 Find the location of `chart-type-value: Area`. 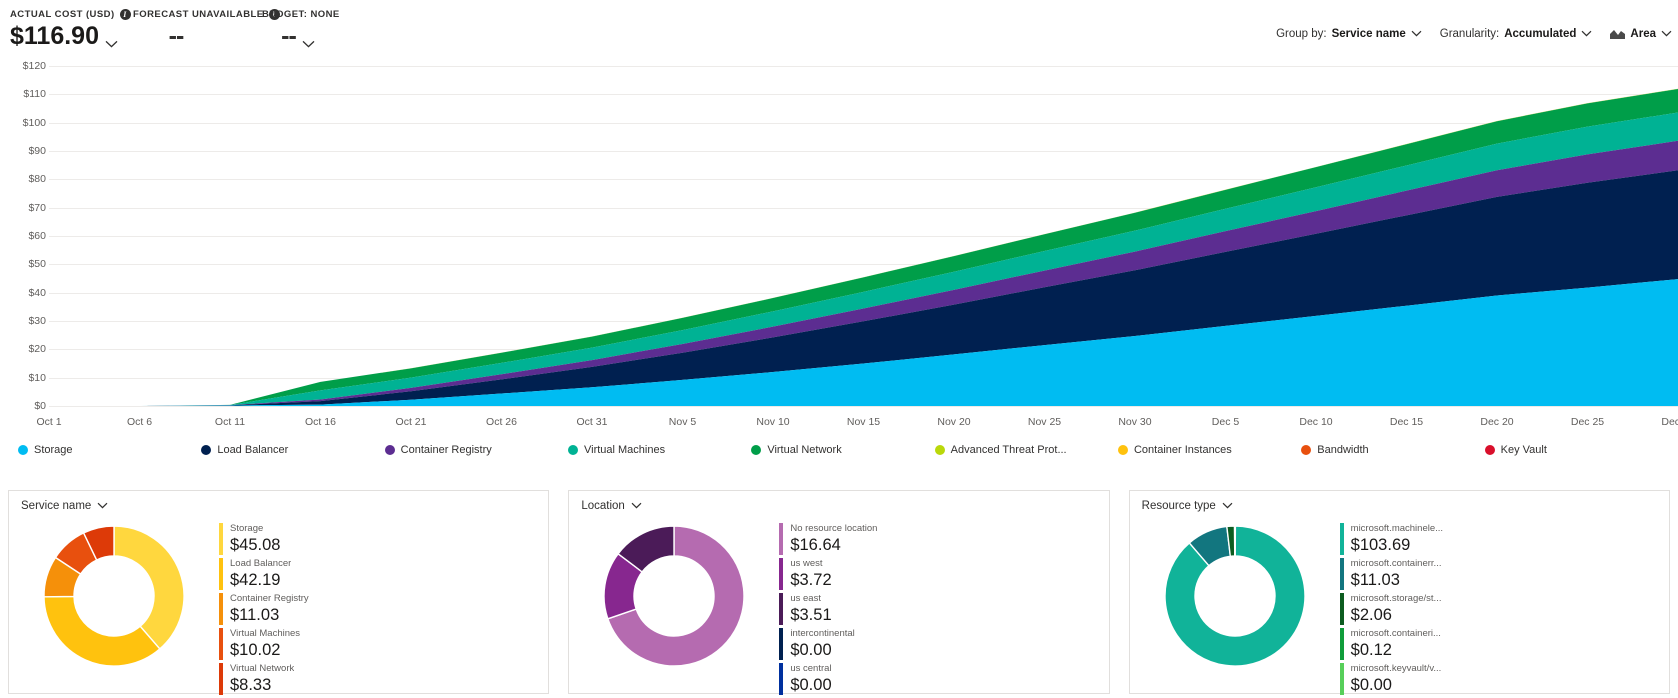

chart-type-value: Area is located at coordinates (1643, 34).